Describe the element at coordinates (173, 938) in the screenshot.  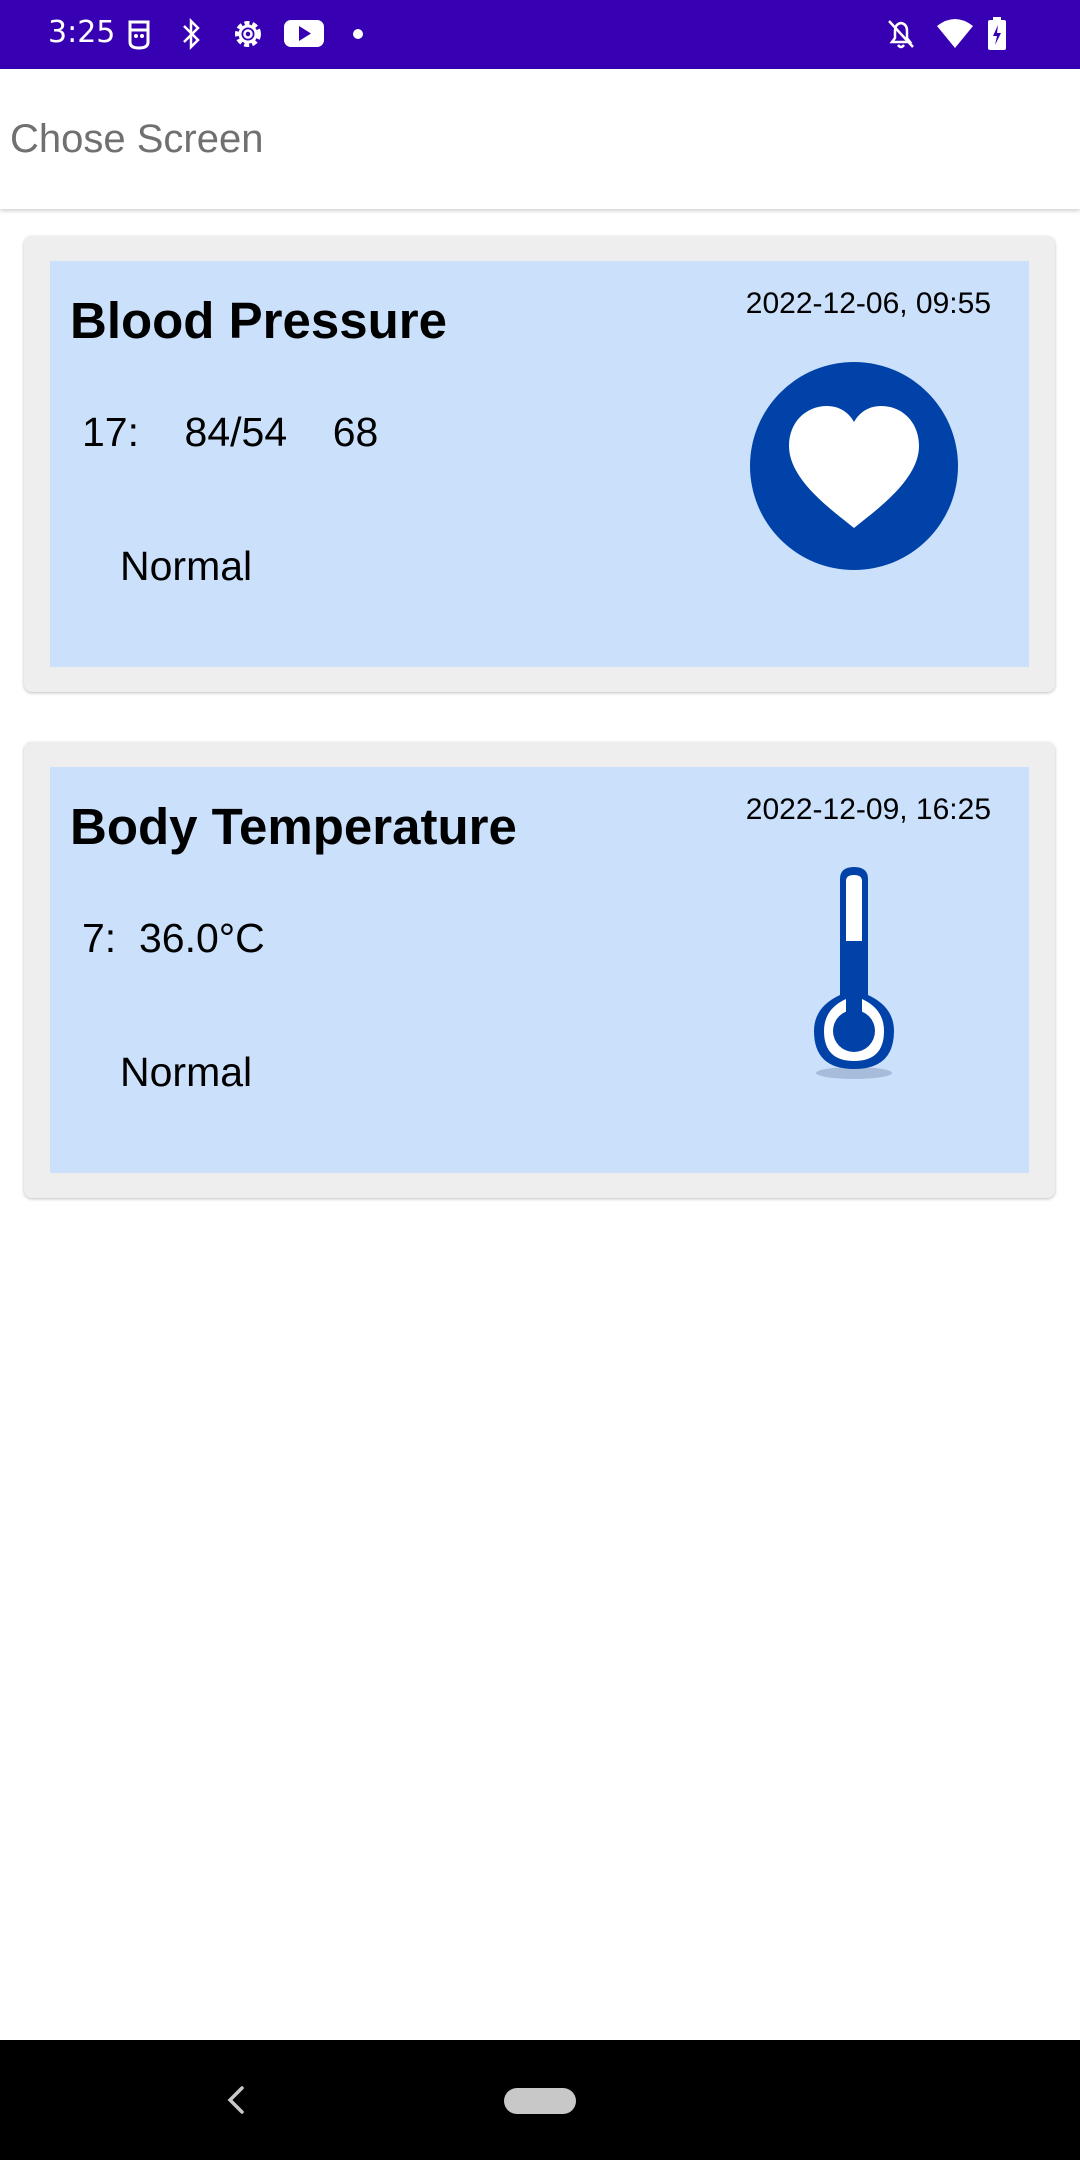
I see `card-reading: 7: 36.0°C` at that location.